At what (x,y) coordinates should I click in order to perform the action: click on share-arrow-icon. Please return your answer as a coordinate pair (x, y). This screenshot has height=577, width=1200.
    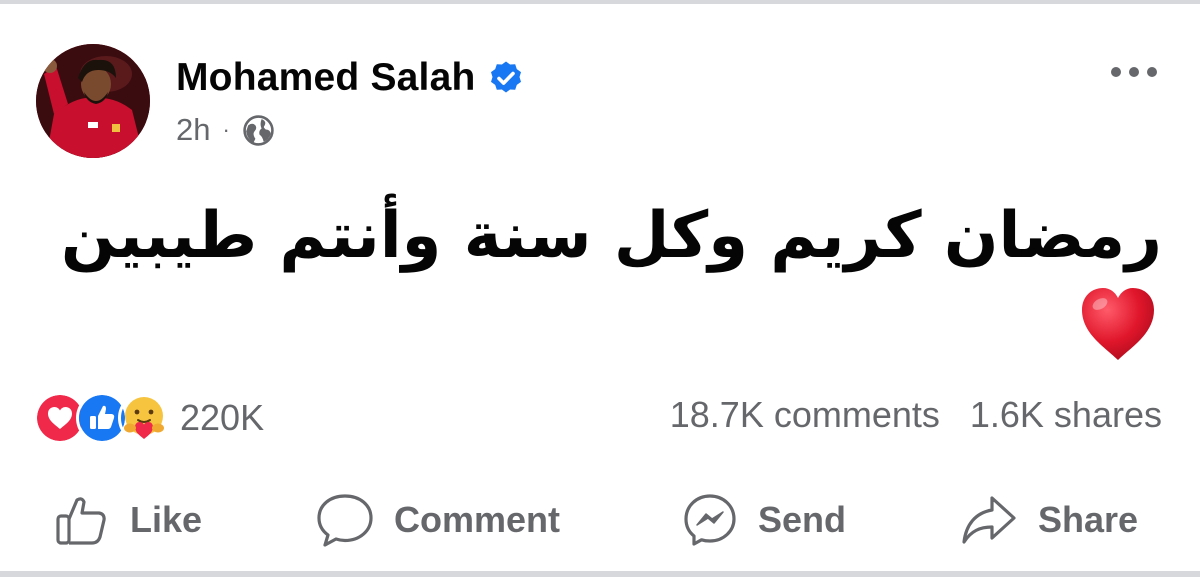
    Looking at the image, I should click on (989, 520).